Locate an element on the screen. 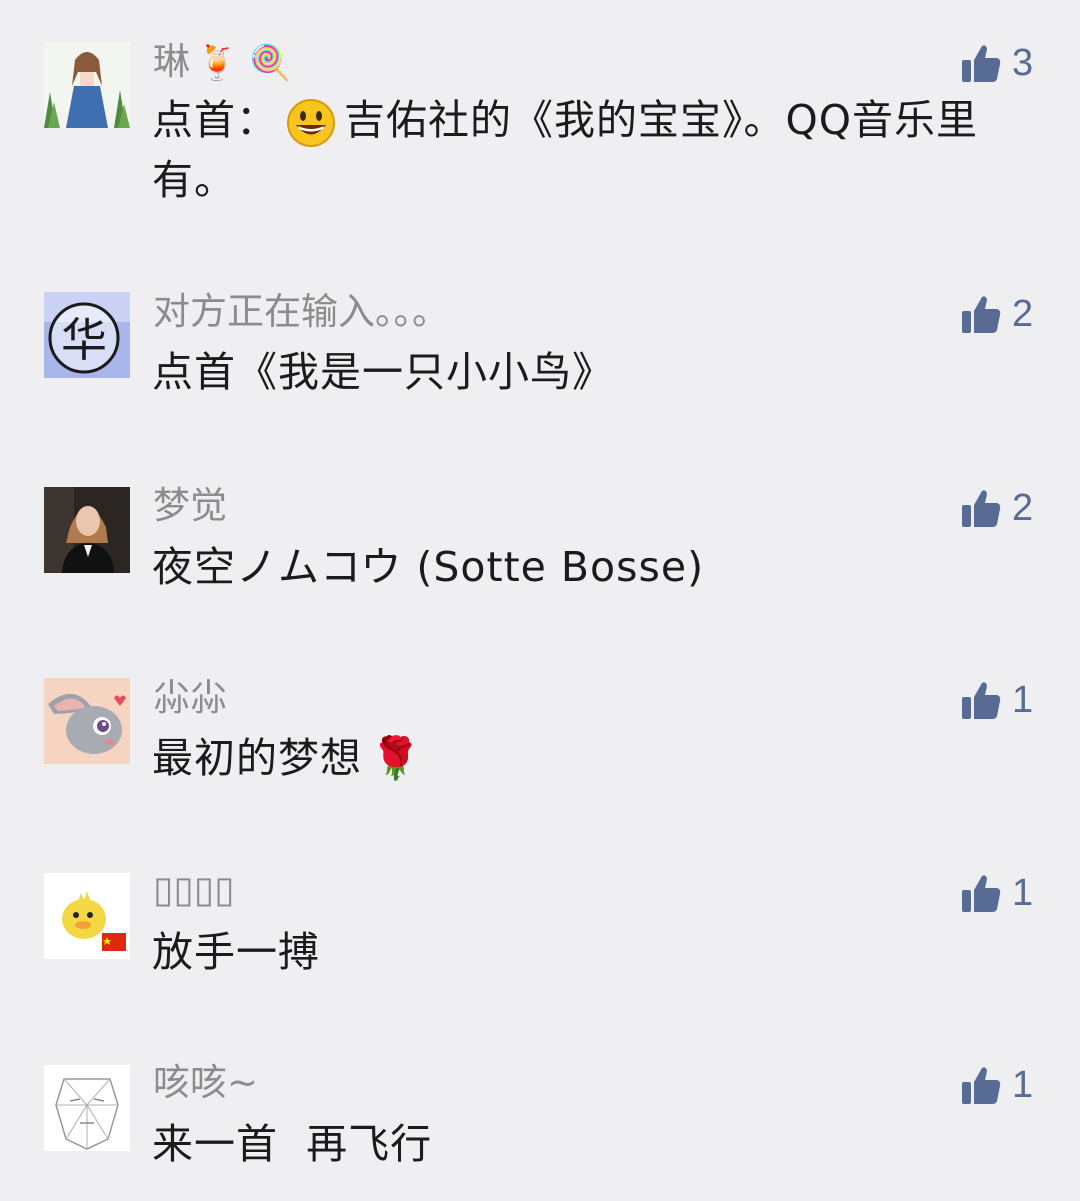 The width and height of the screenshot is (1080, 1201). face-line-drawing-icon is located at coordinates (87, 1108).